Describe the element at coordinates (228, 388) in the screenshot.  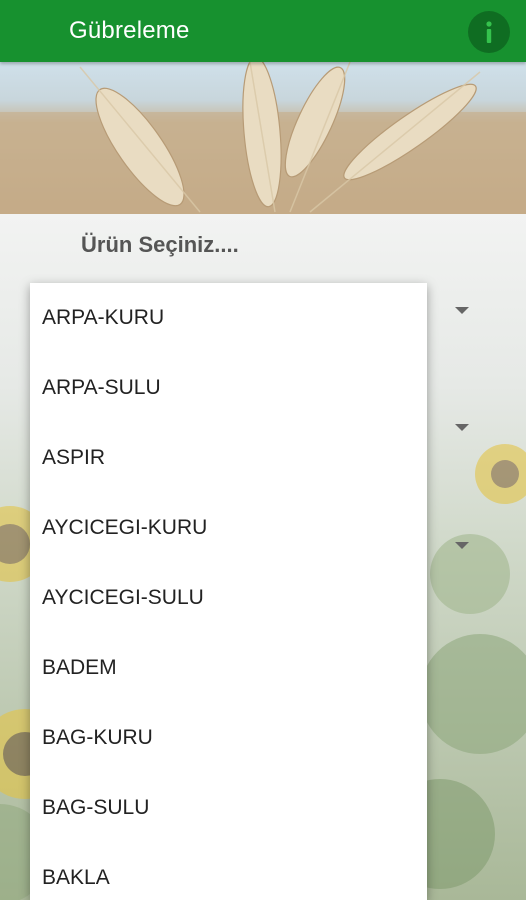
I see `dropdown-option: ARPA-SULU` at that location.